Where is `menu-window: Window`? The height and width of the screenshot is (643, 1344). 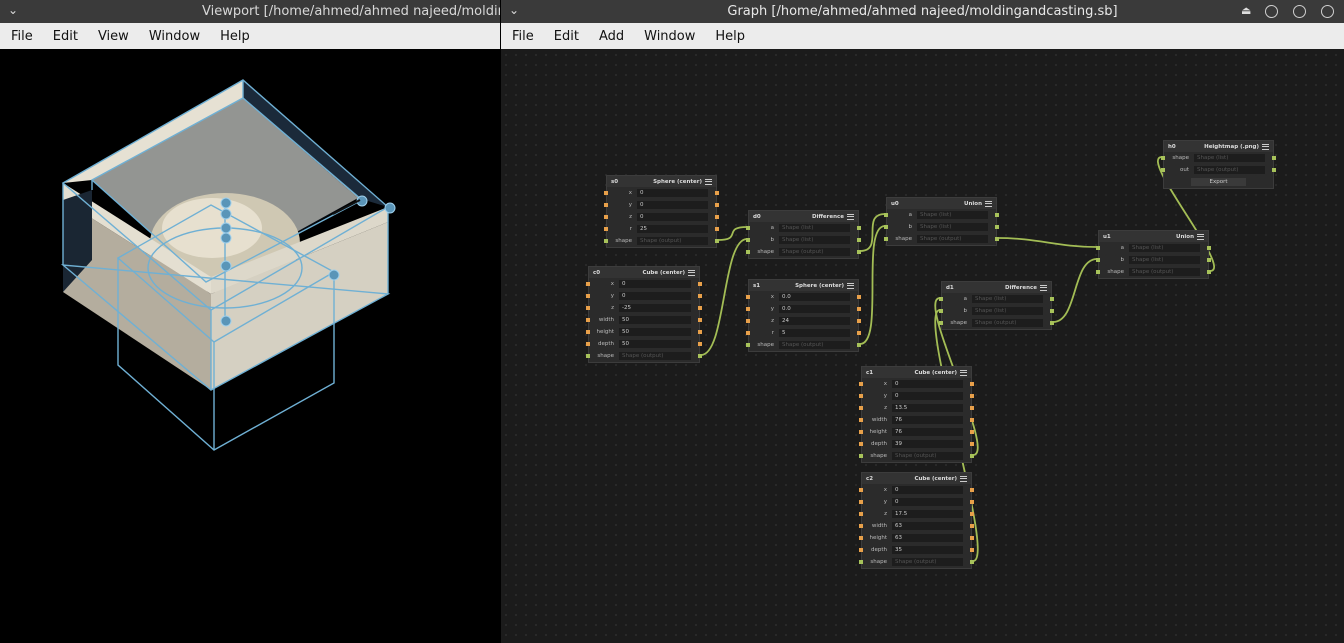 menu-window: Window is located at coordinates (174, 36).